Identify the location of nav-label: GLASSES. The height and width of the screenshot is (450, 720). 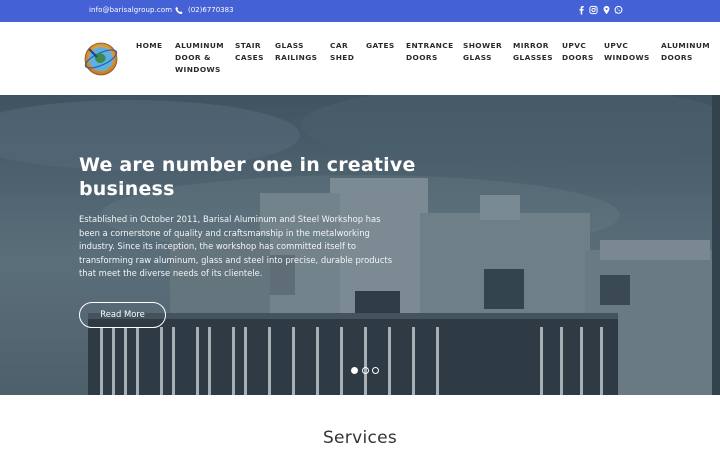
(533, 57).